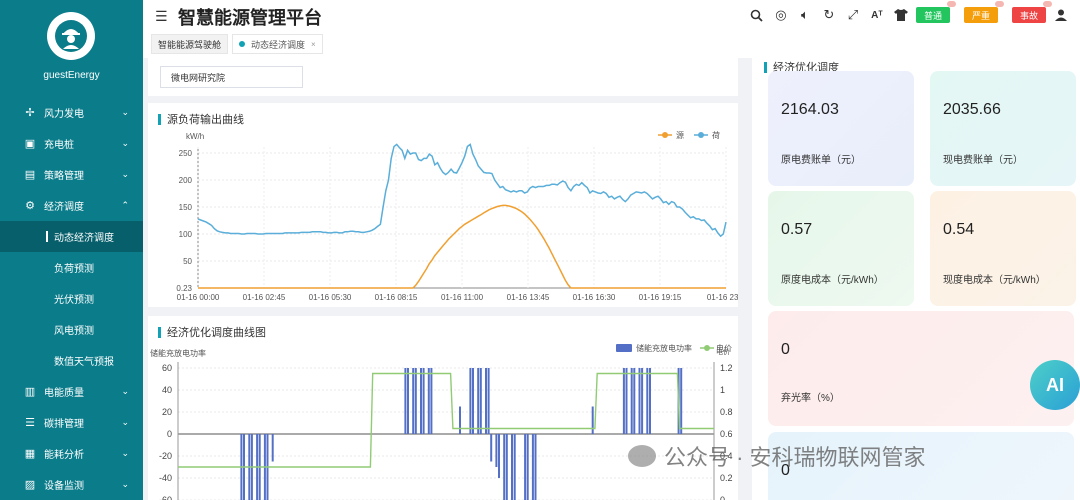 This screenshot has width=1080, height=500. What do you see at coordinates (30, 485) in the screenshot?
I see `monitor-icon: ▨` at bounding box center [30, 485].